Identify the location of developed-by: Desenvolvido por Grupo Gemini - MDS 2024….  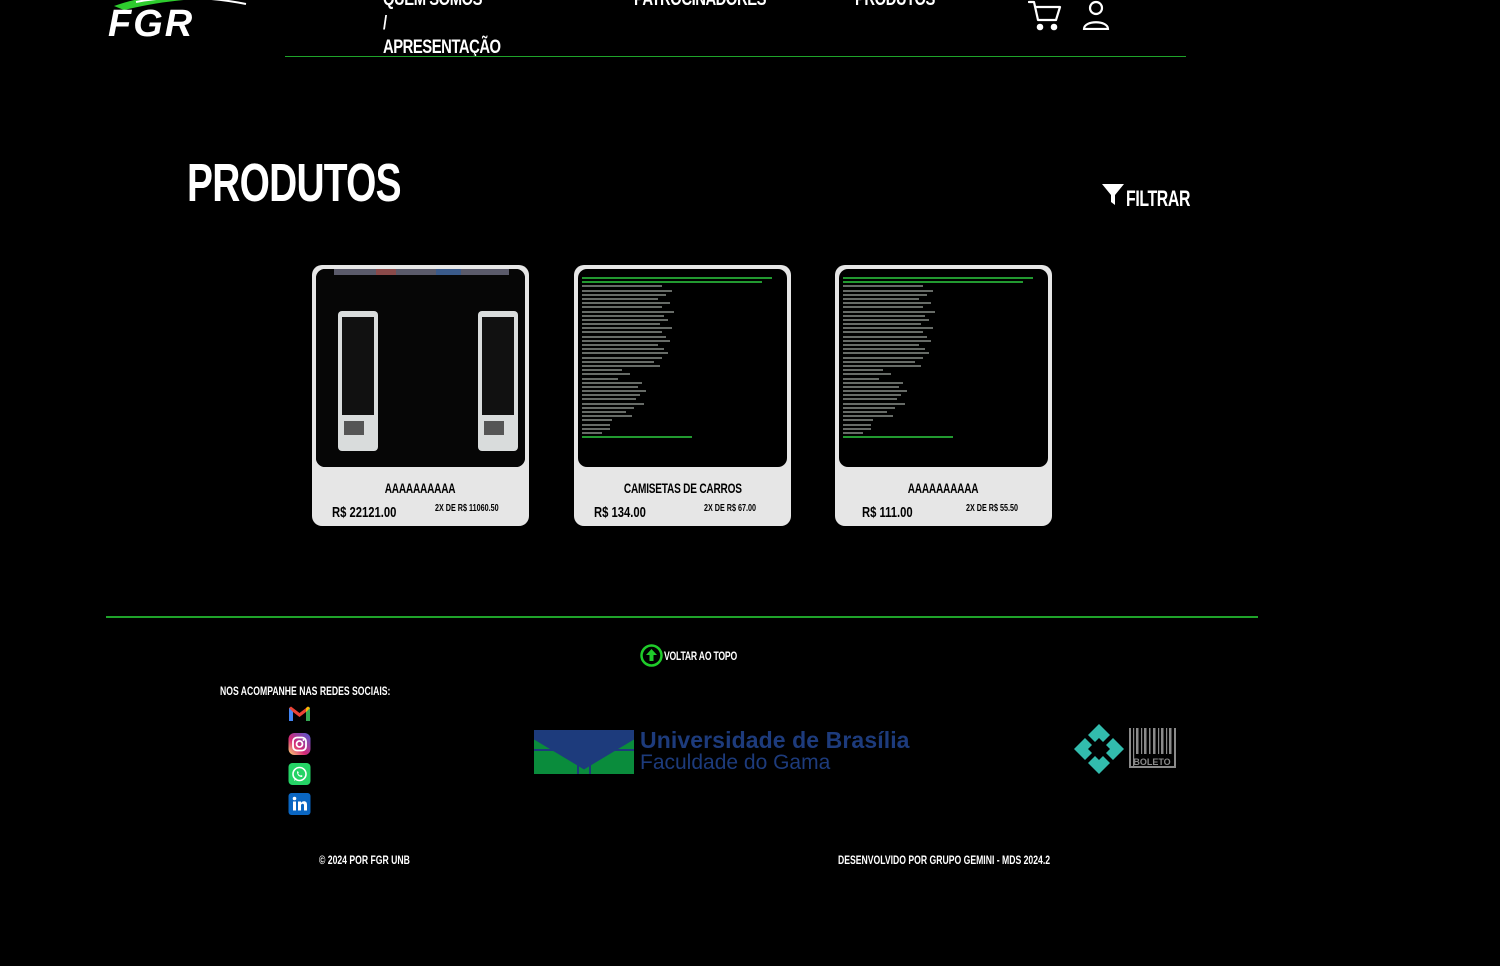
(944, 860).